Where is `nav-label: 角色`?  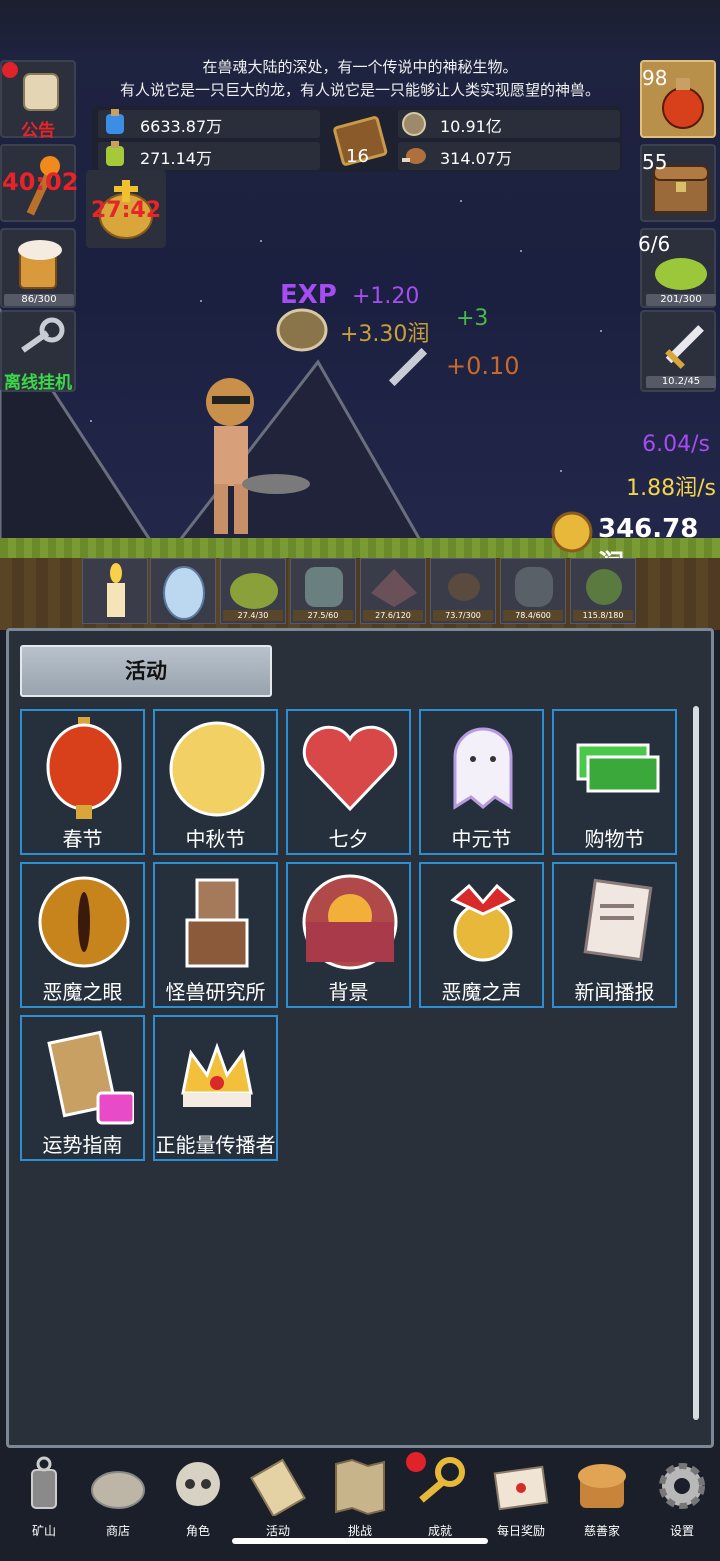
nav-label: 角色 is located at coordinates (197, 1531).